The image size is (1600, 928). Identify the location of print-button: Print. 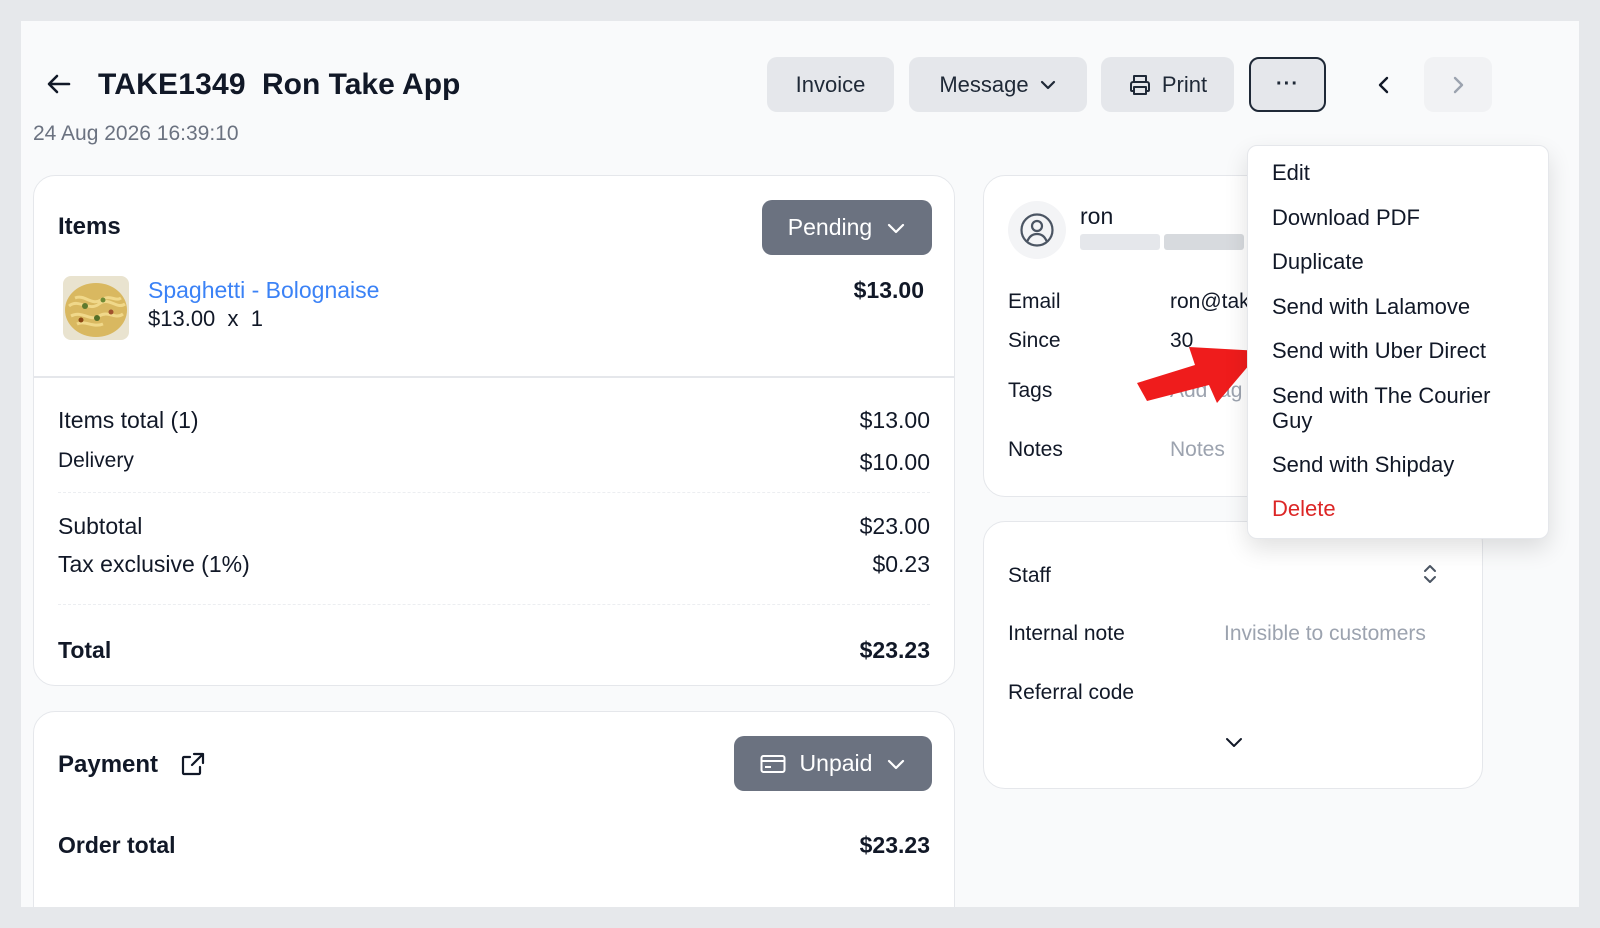
(1167, 84).